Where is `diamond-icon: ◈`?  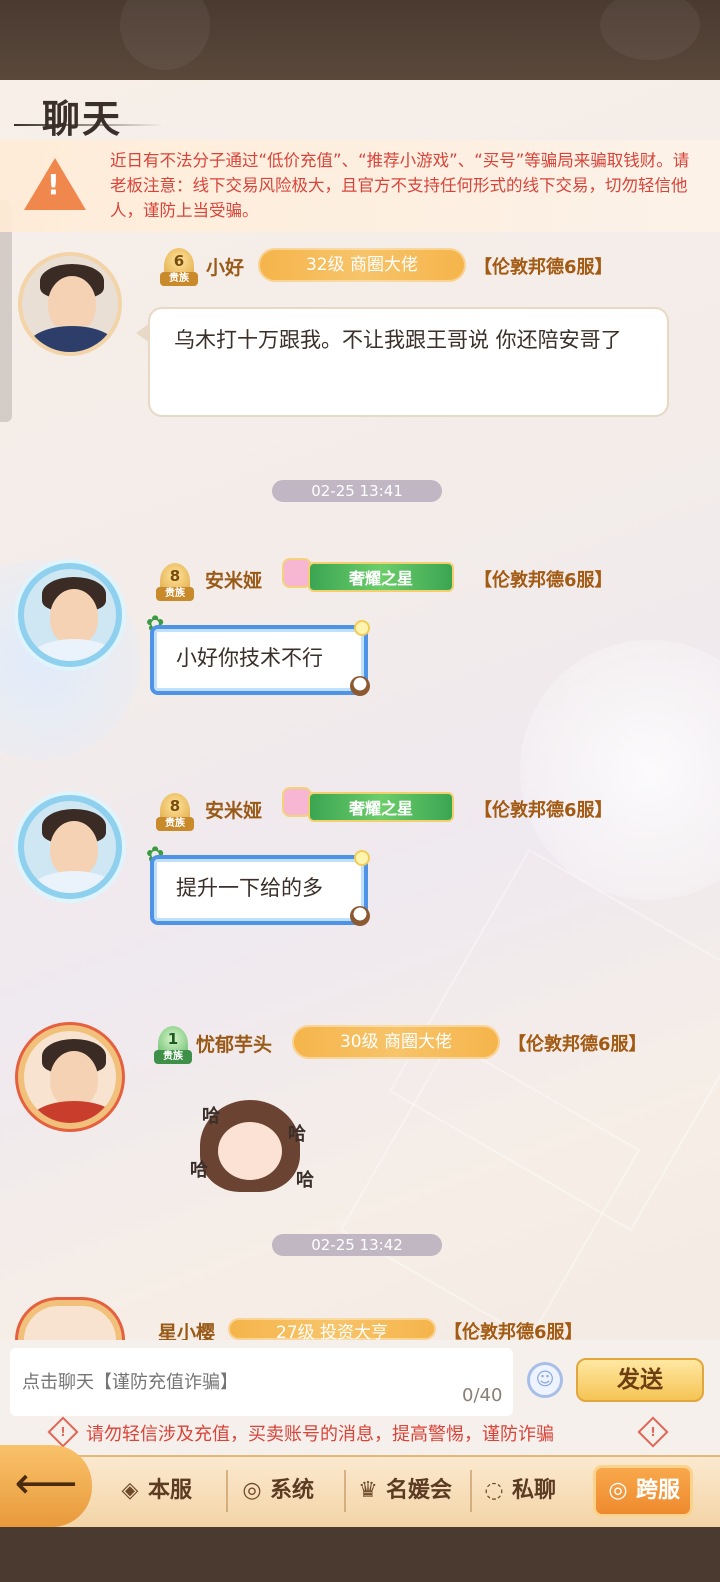
diamond-icon: ◈ is located at coordinates (130, 1490).